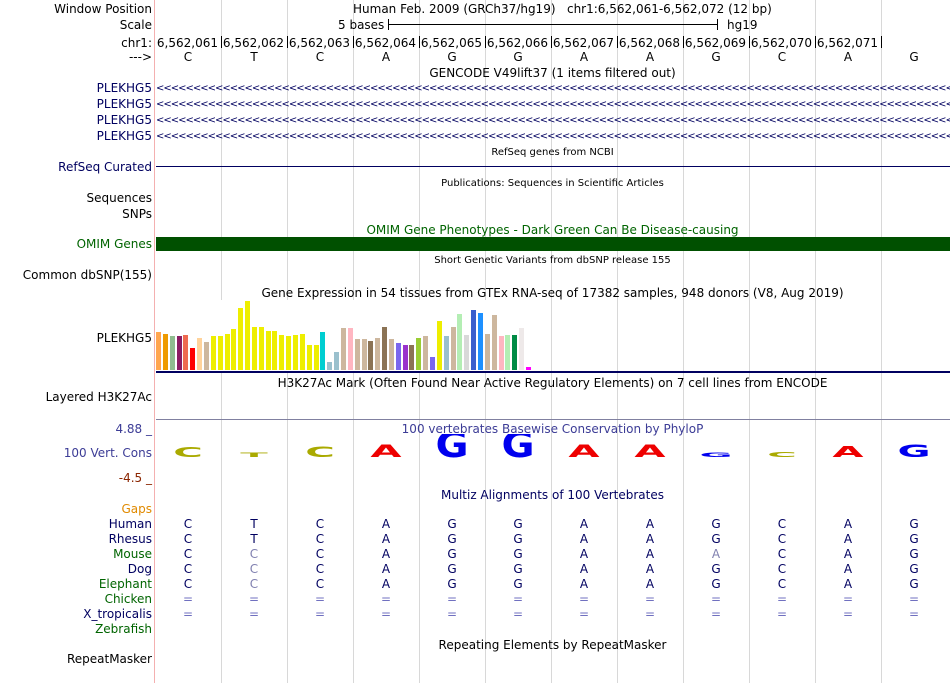 Image resolution: width=950 pixels, height=683 pixels. Describe the element at coordinates (553, 449) in the screenshot. I see `phylop-sequence-logo: CTCAGGAAGCAG` at that location.